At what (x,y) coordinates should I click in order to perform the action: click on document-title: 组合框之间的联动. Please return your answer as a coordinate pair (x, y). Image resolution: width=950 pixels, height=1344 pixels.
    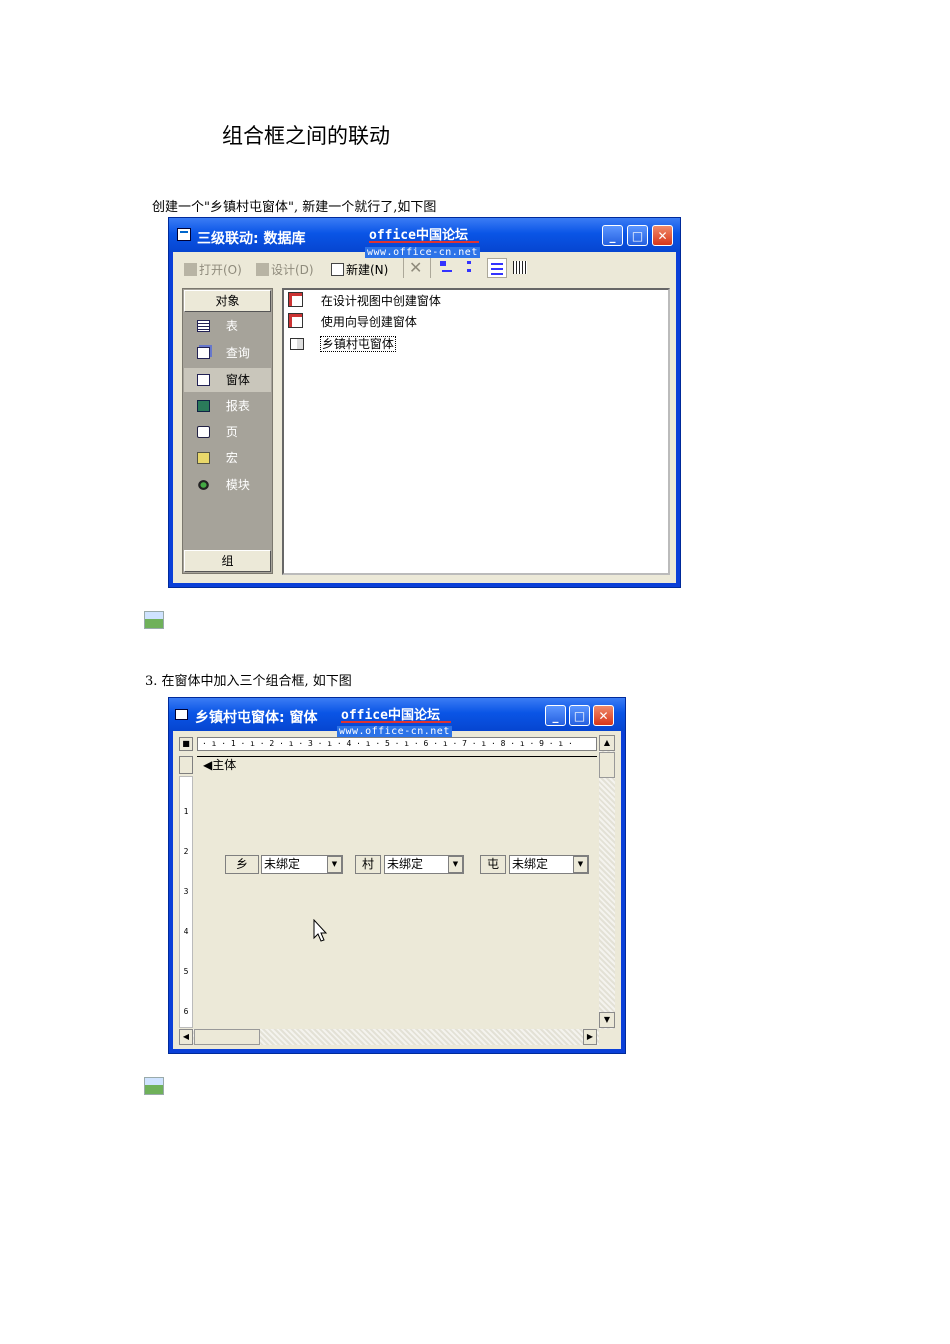
    Looking at the image, I should click on (306, 136).